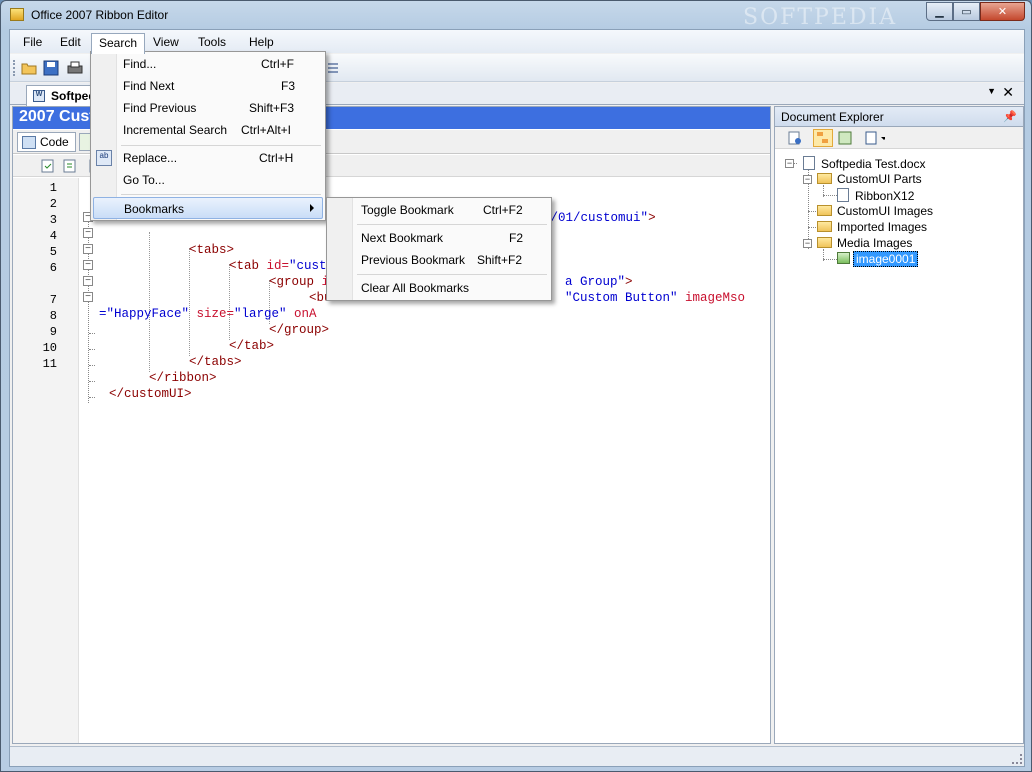 The height and width of the screenshot is (772, 1032). I want to click on menu-view: View, so click(166, 42).